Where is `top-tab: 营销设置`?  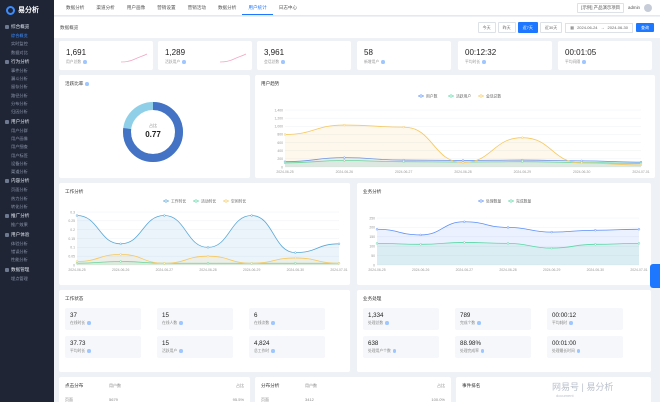 top-tab: 营销设置 is located at coordinates (166, 7).